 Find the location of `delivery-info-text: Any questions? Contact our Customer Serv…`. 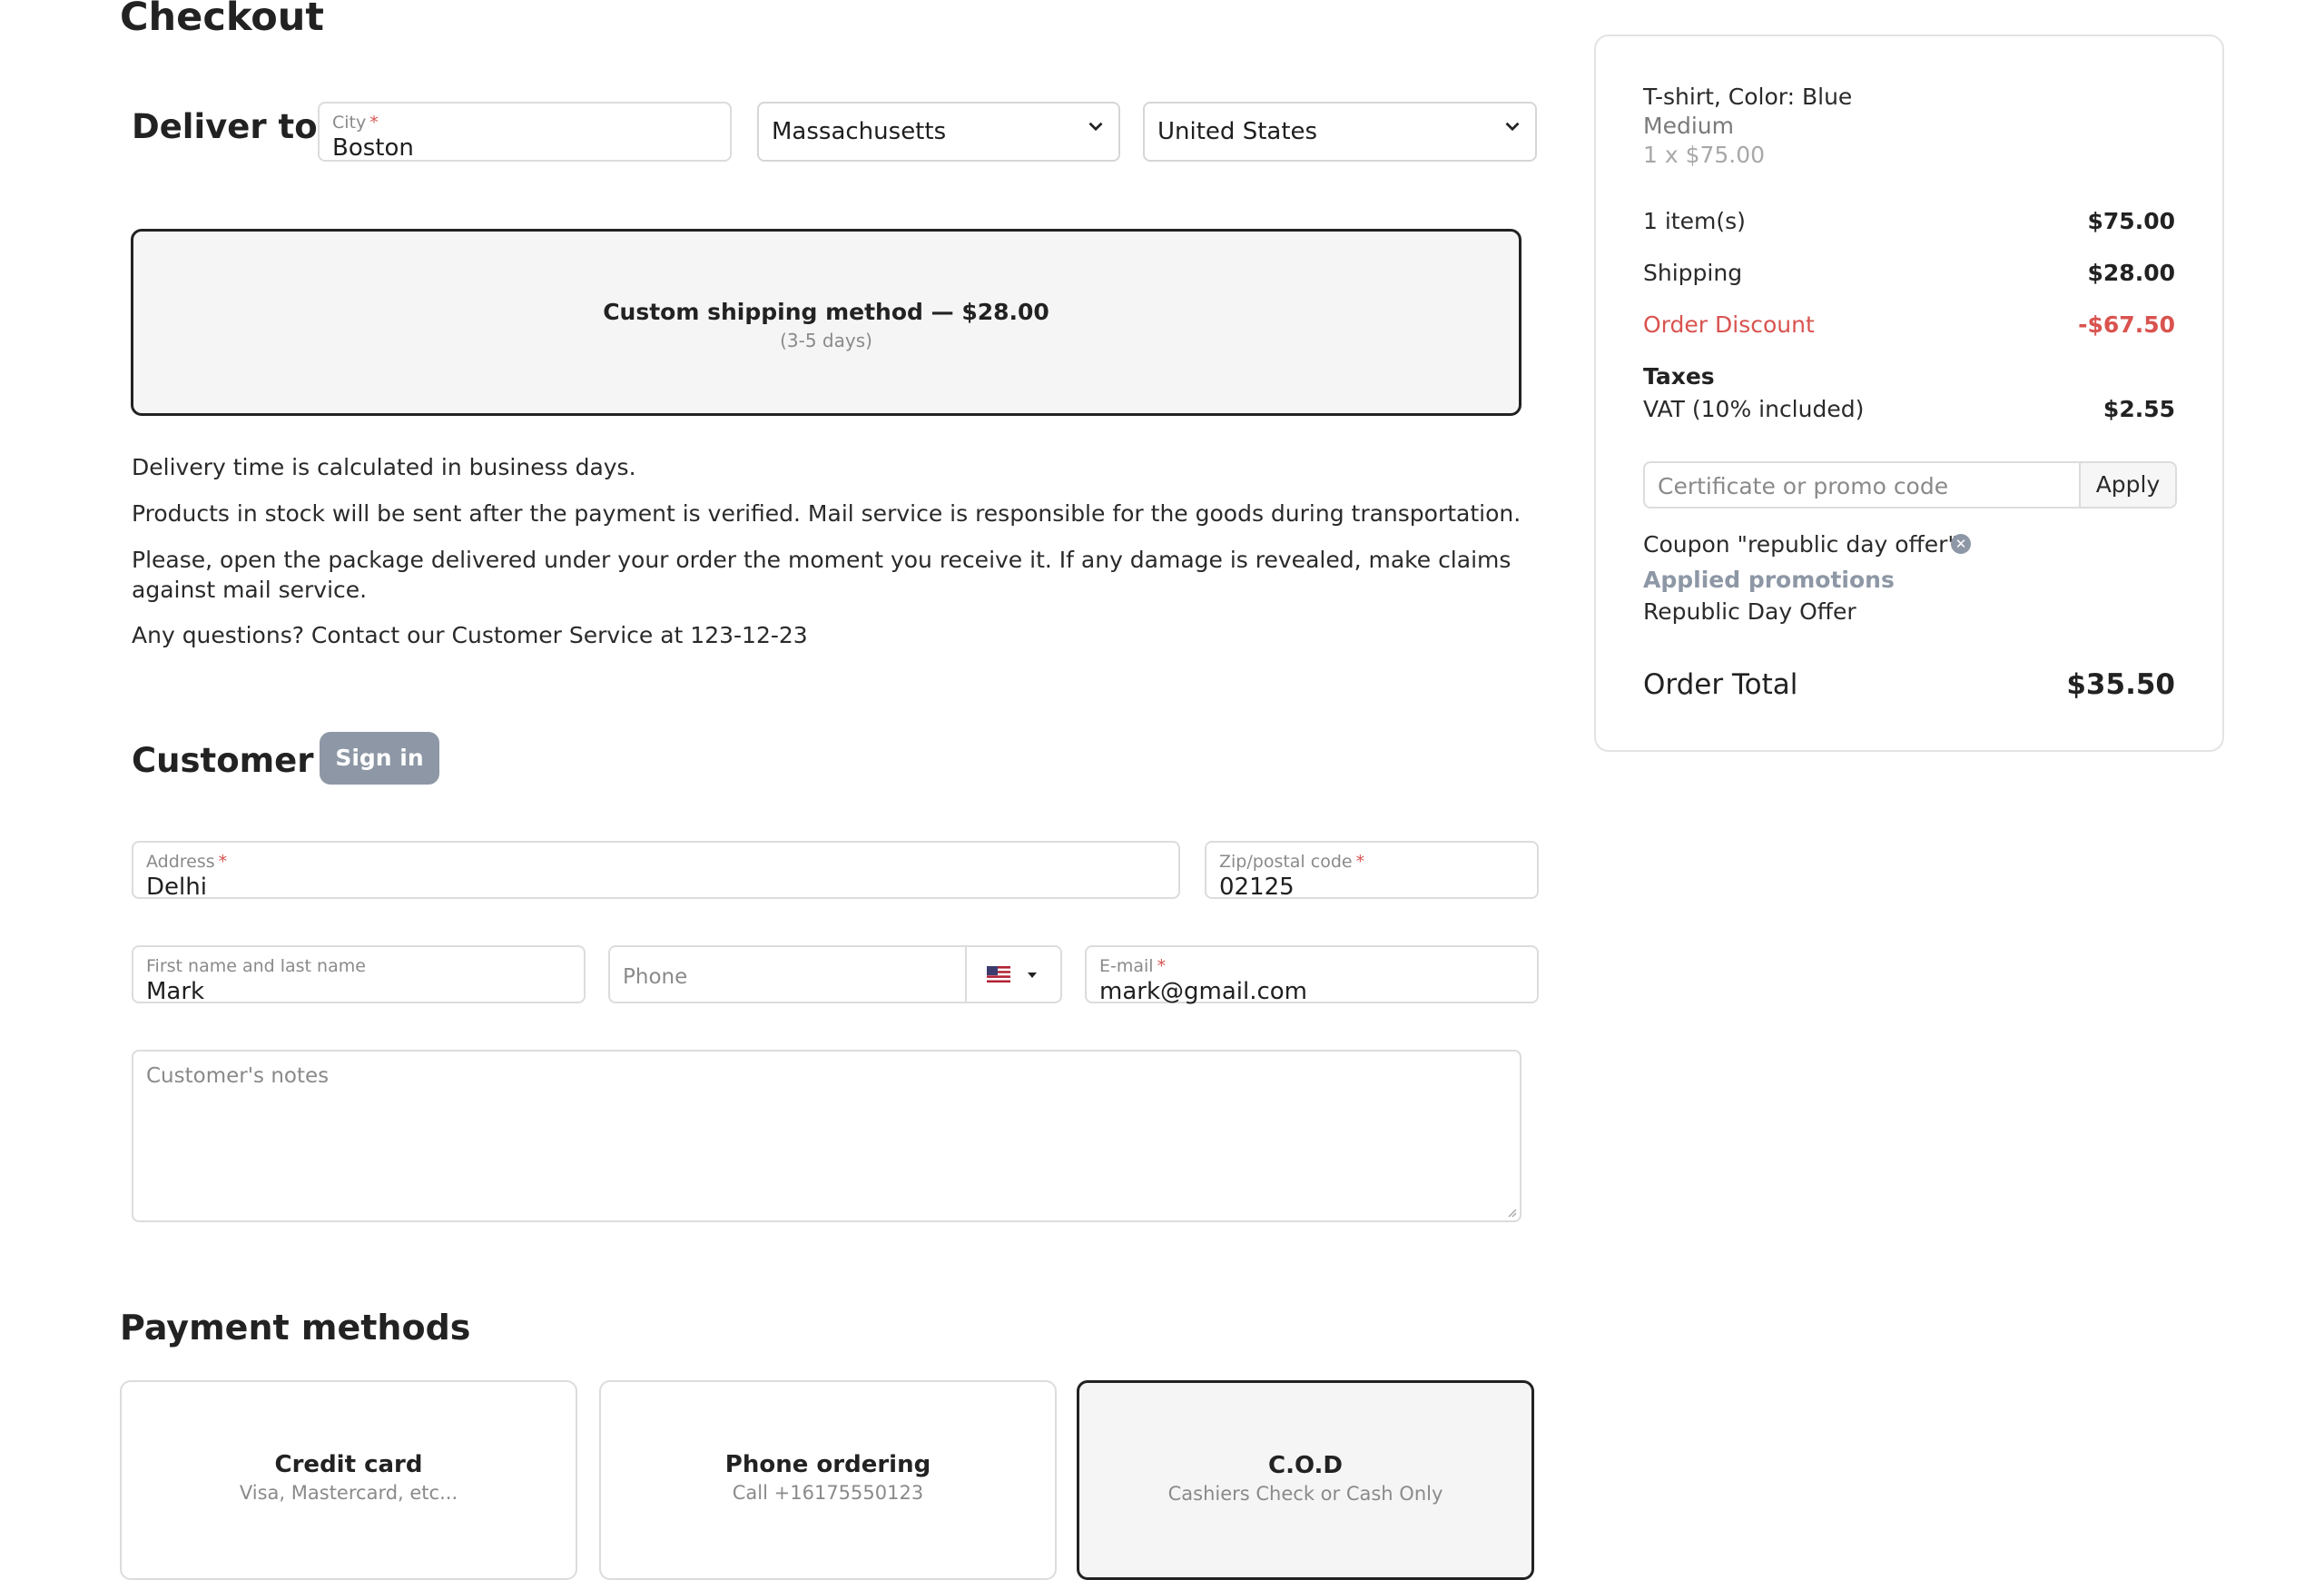

delivery-info-text: Any questions? Contact our Customer Serv… is located at coordinates (470, 635).